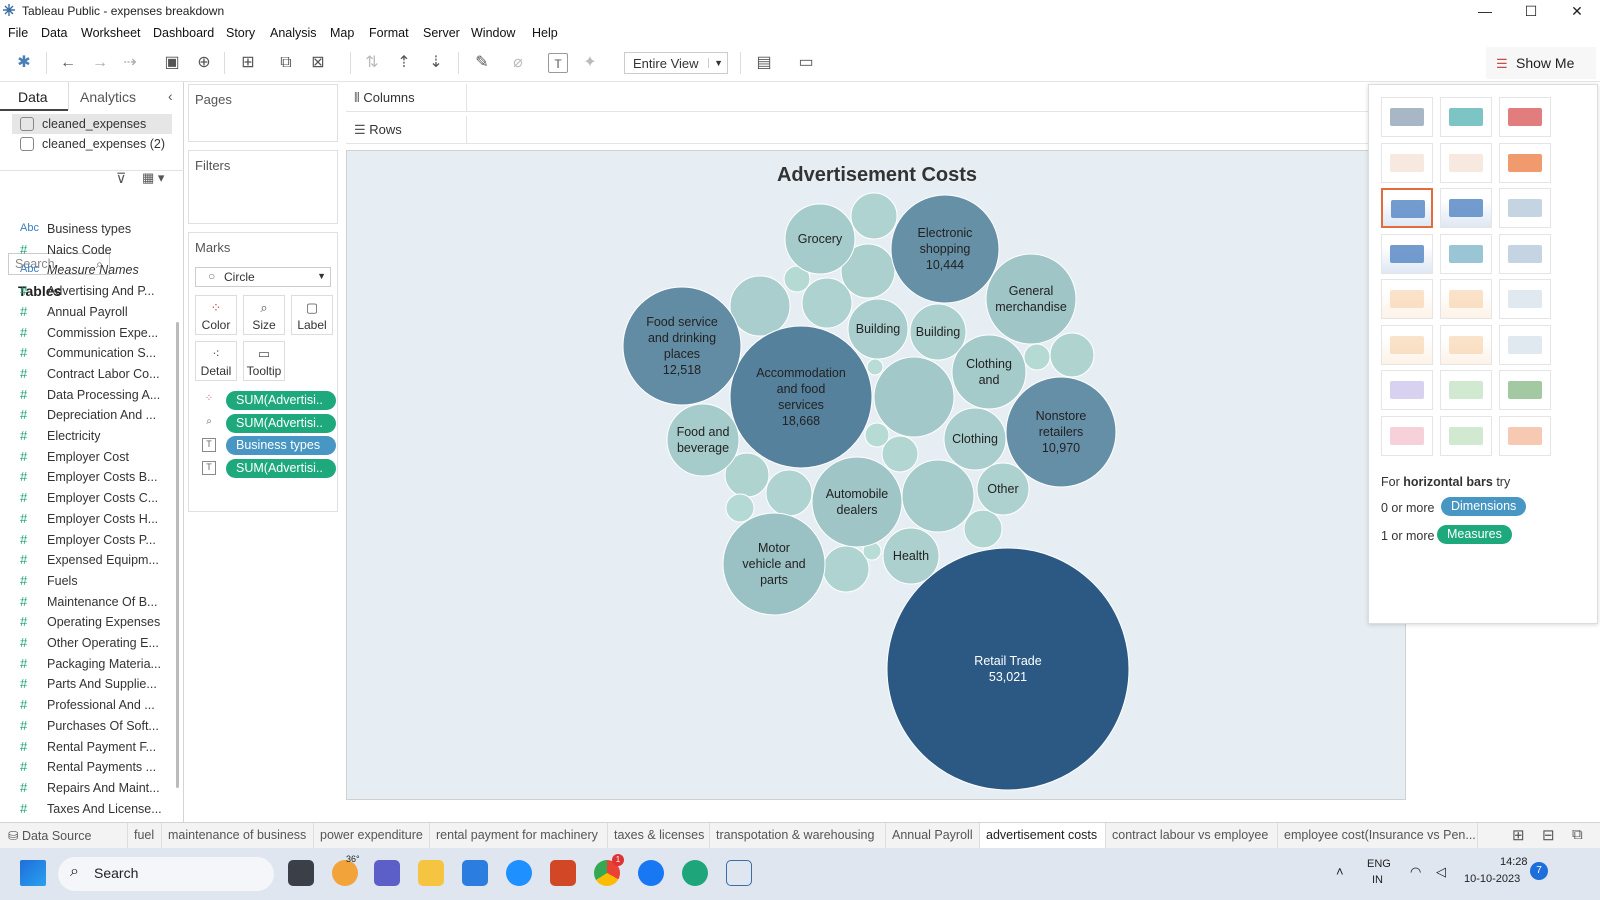  I want to click on sheet-tab: fuel, so click(145, 835).